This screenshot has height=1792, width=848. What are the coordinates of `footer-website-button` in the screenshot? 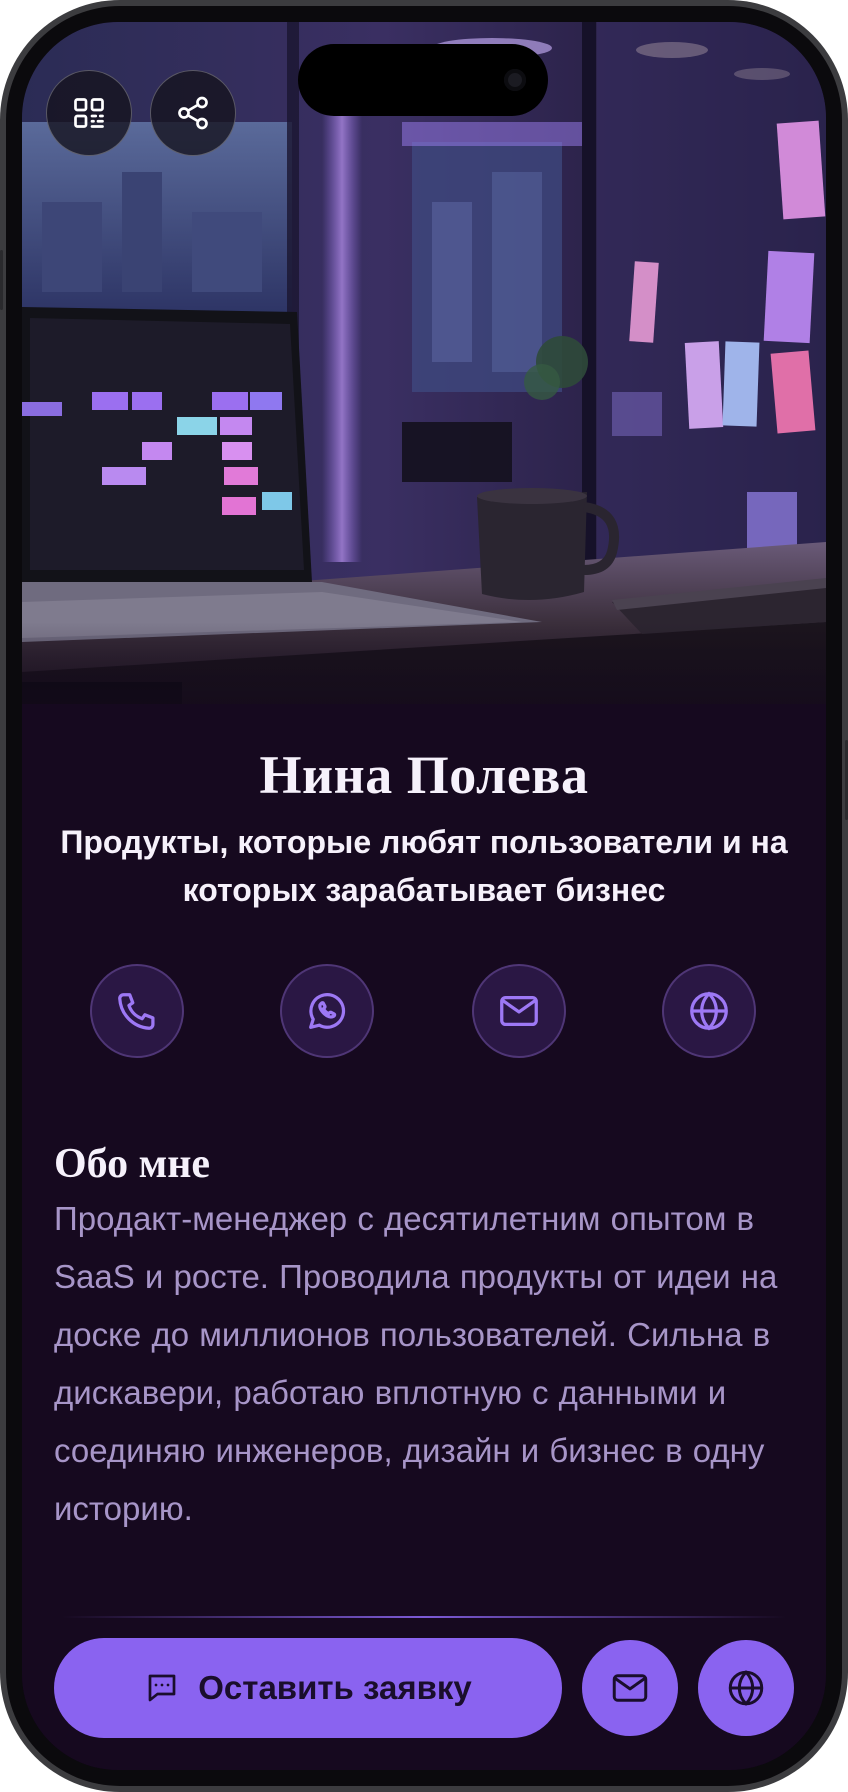 It's located at (746, 1688).